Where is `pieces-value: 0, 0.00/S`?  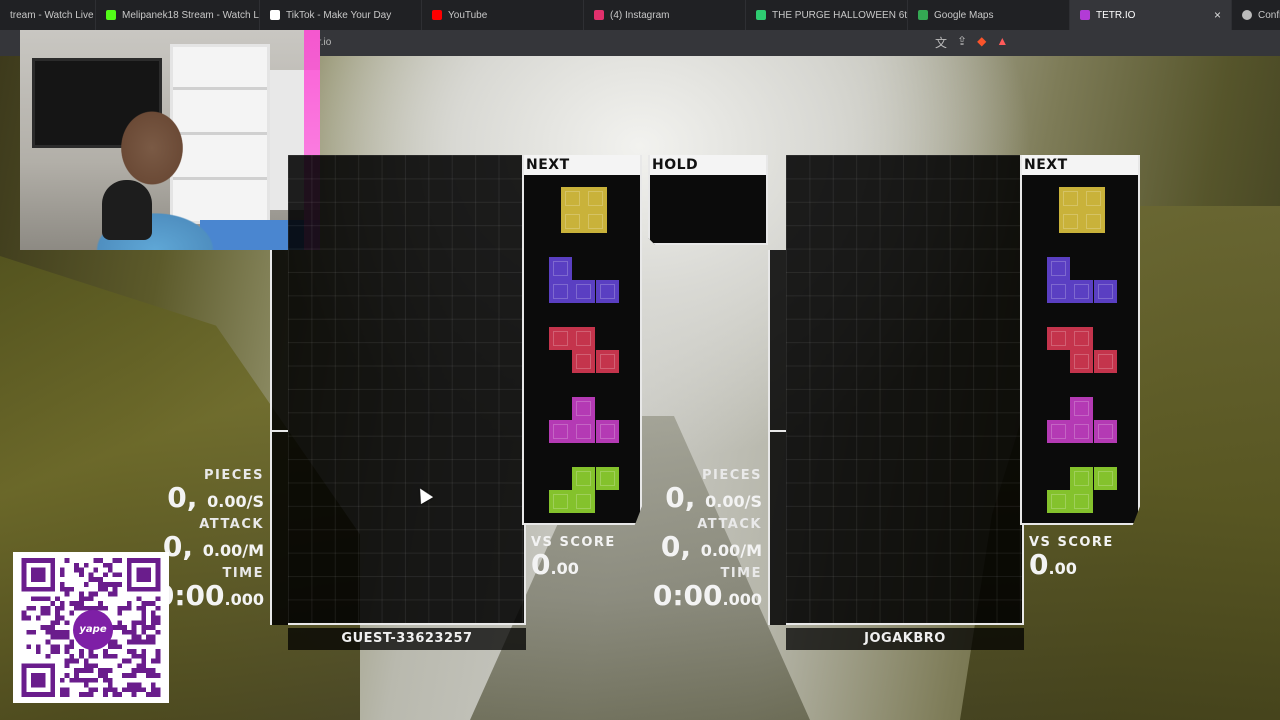 pieces-value: 0, 0.00/S is located at coordinates (713, 497).